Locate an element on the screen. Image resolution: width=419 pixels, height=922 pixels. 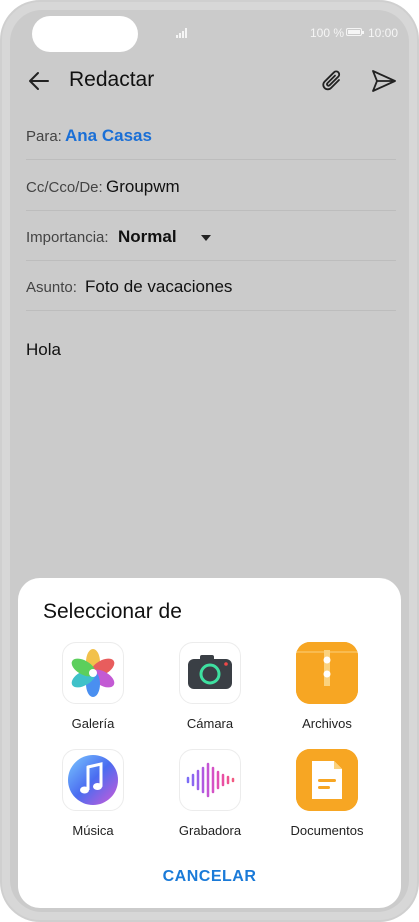
cc-label: Cc/Cco/De: is located at coordinates (64, 187).